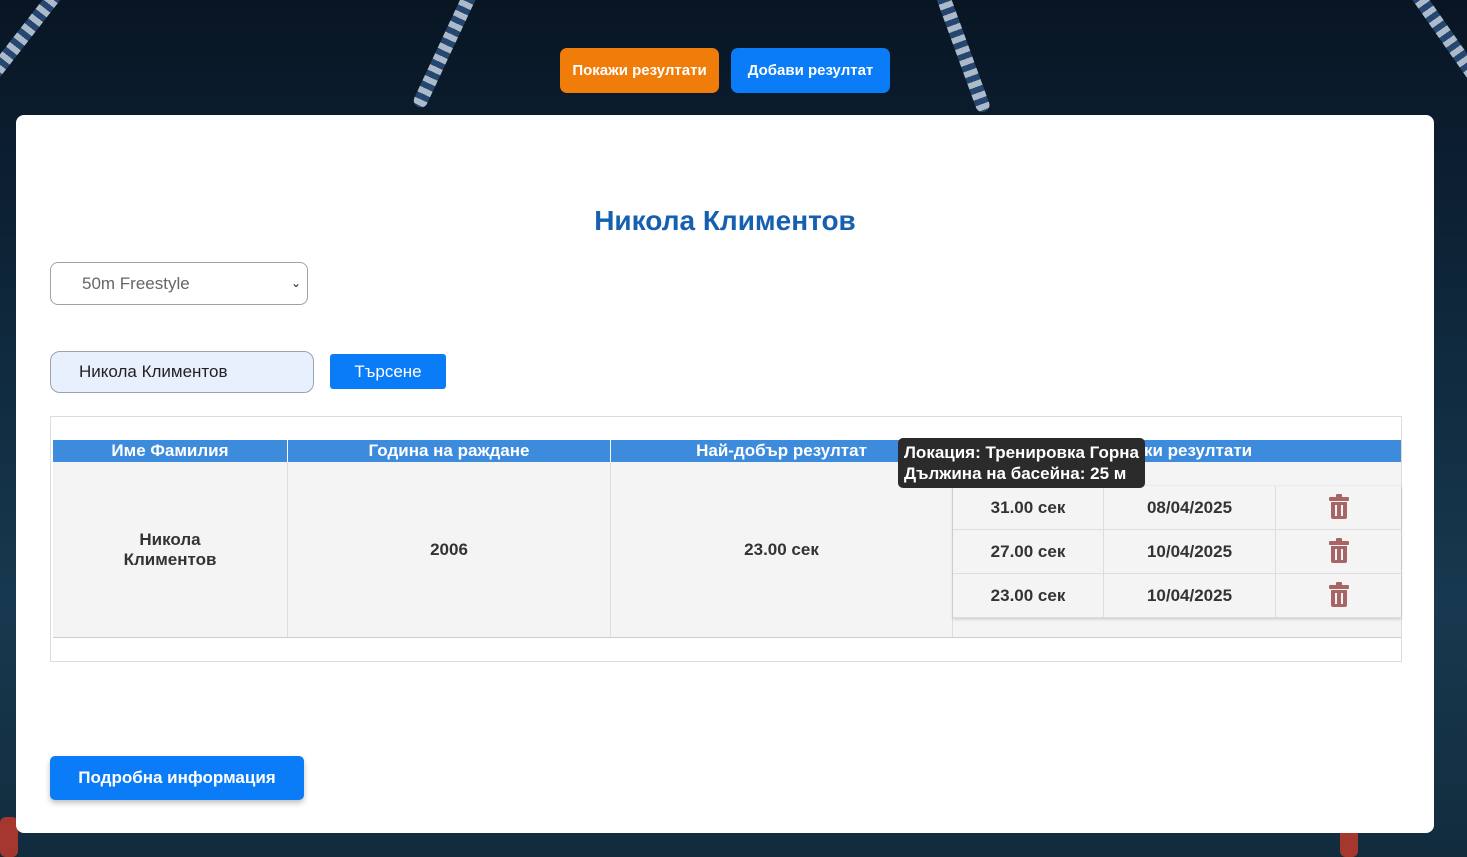 The width and height of the screenshot is (1467, 857). I want to click on top-navigation: Покажи резултати Добави резултат, so click(725, 70).